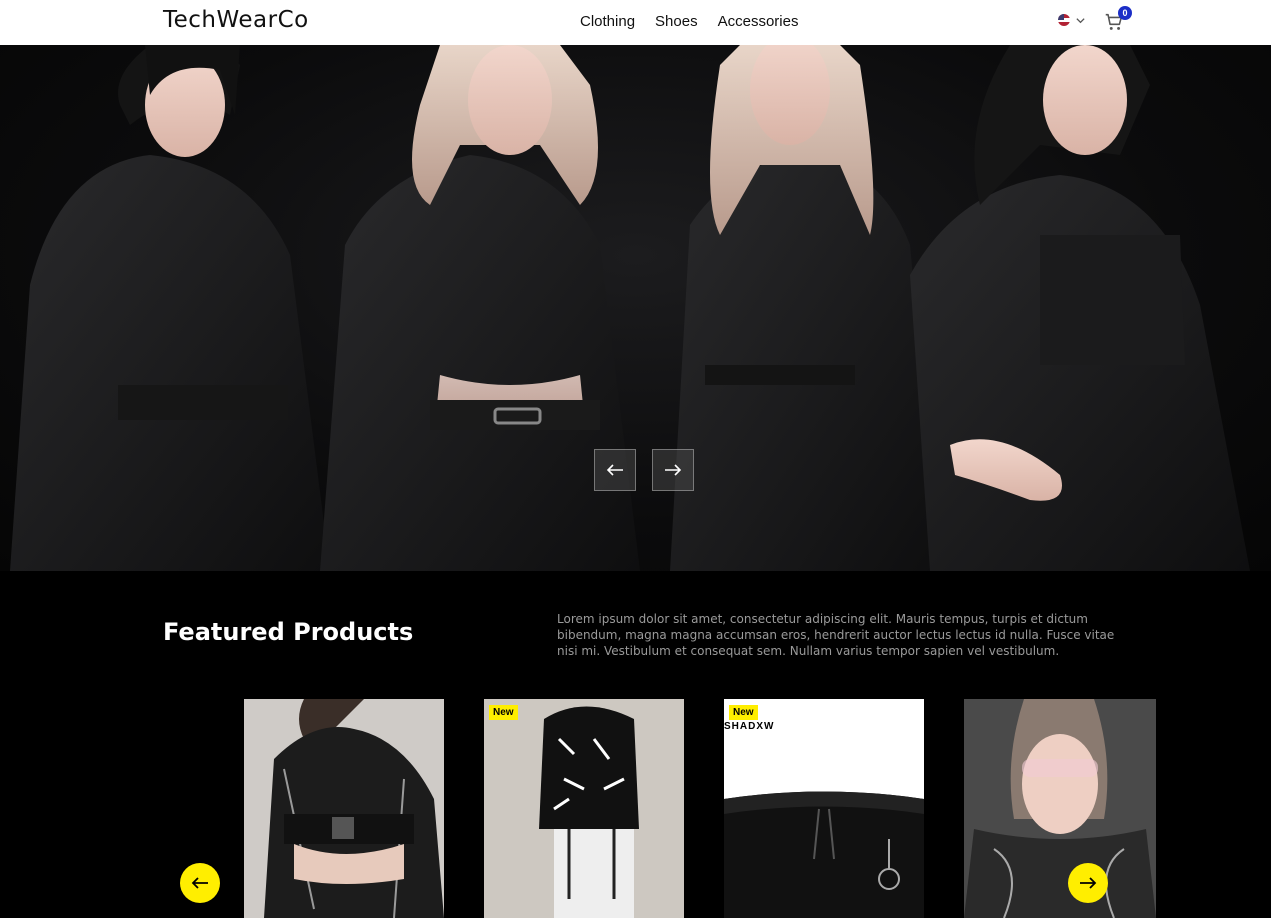  I want to click on carousel-prev-button, so click(200, 883).